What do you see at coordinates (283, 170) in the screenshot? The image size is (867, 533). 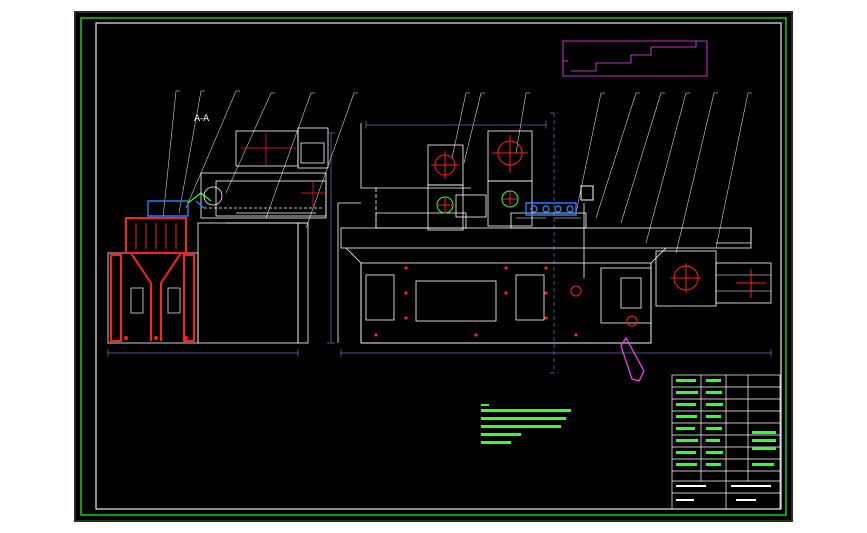 I see `left-motor-centerline` at bounding box center [283, 170].